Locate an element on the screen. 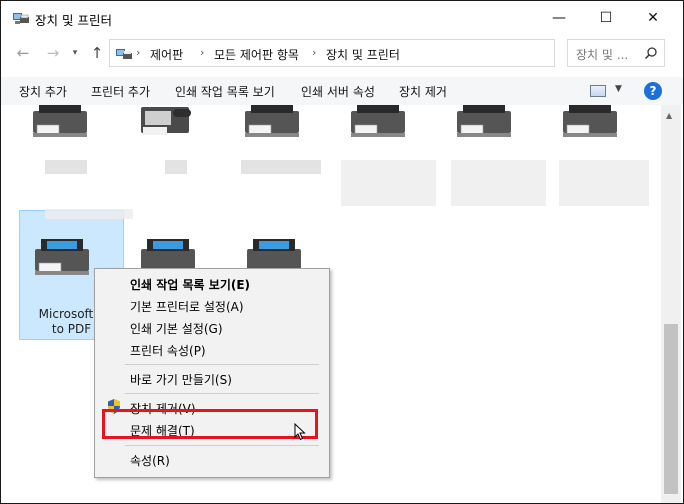  mouse-pointer-icon is located at coordinates (300, 432).